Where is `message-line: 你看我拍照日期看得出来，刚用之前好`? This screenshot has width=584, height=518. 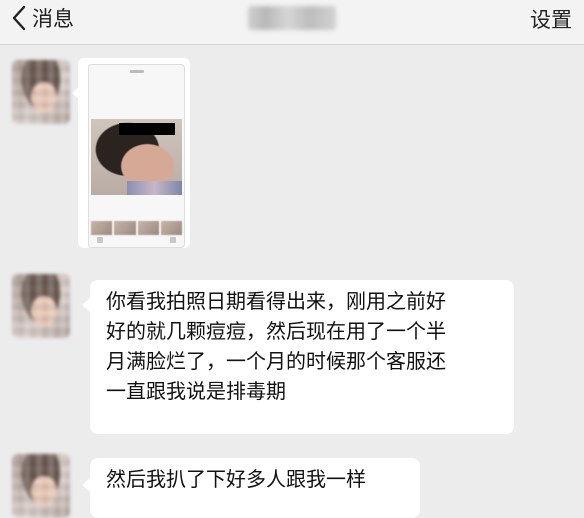
message-line: 你看我拍照日期看得出来，刚用之前好 is located at coordinates (276, 301).